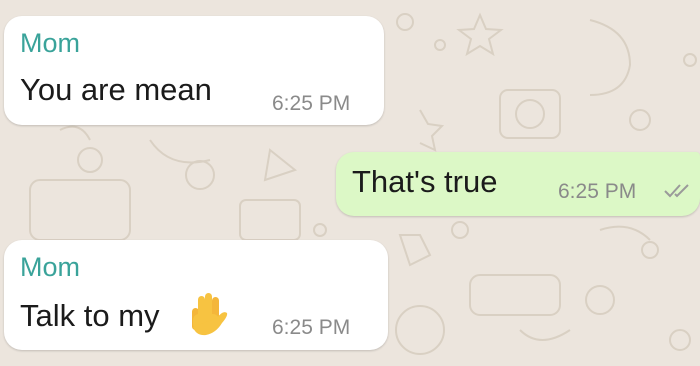 The width and height of the screenshot is (700, 366). What do you see at coordinates (116, 89) in the screenshot?
I see `message-text: You are mean` at bounding box center [116, 89].